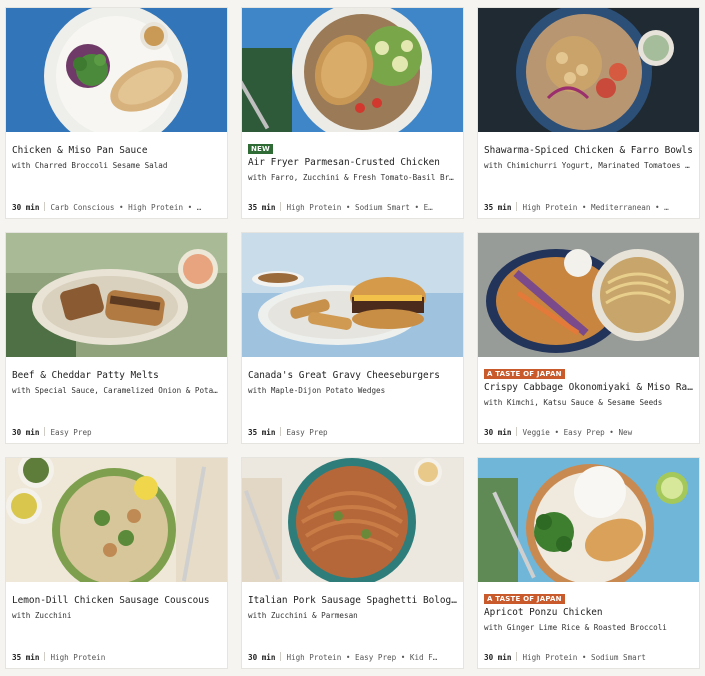 The height and width of the screenshot is (676, 705). What do you see at coordinates (352, 376) in the screenshot?
I see `recipe-title: Canada's Great Gravy Cheeseburgers` at bounding box center [352, 376].